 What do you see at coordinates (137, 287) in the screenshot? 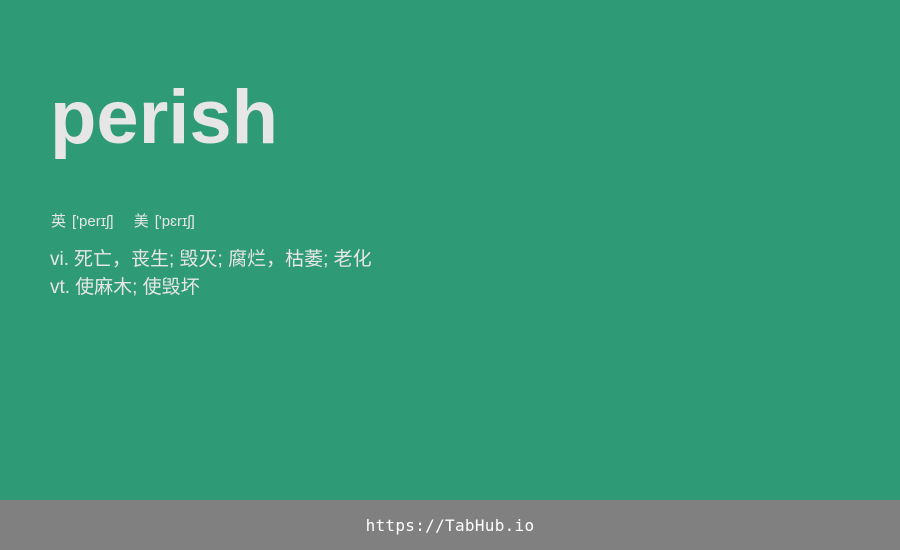
I see `definition-meaning: 使麻木; 使毁坏` at bounding box center [137, 287].